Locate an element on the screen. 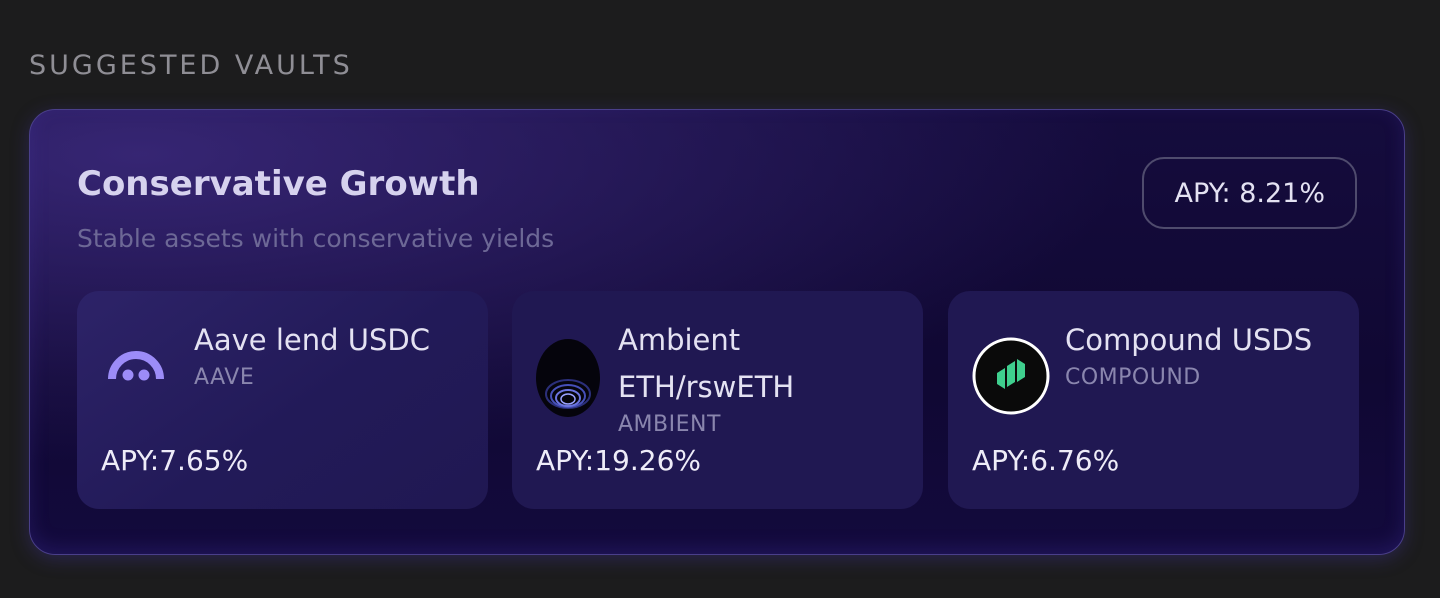  strategy-name: Ambient ETH/rswETH AMBIENT is located at coordinates (758, 378).